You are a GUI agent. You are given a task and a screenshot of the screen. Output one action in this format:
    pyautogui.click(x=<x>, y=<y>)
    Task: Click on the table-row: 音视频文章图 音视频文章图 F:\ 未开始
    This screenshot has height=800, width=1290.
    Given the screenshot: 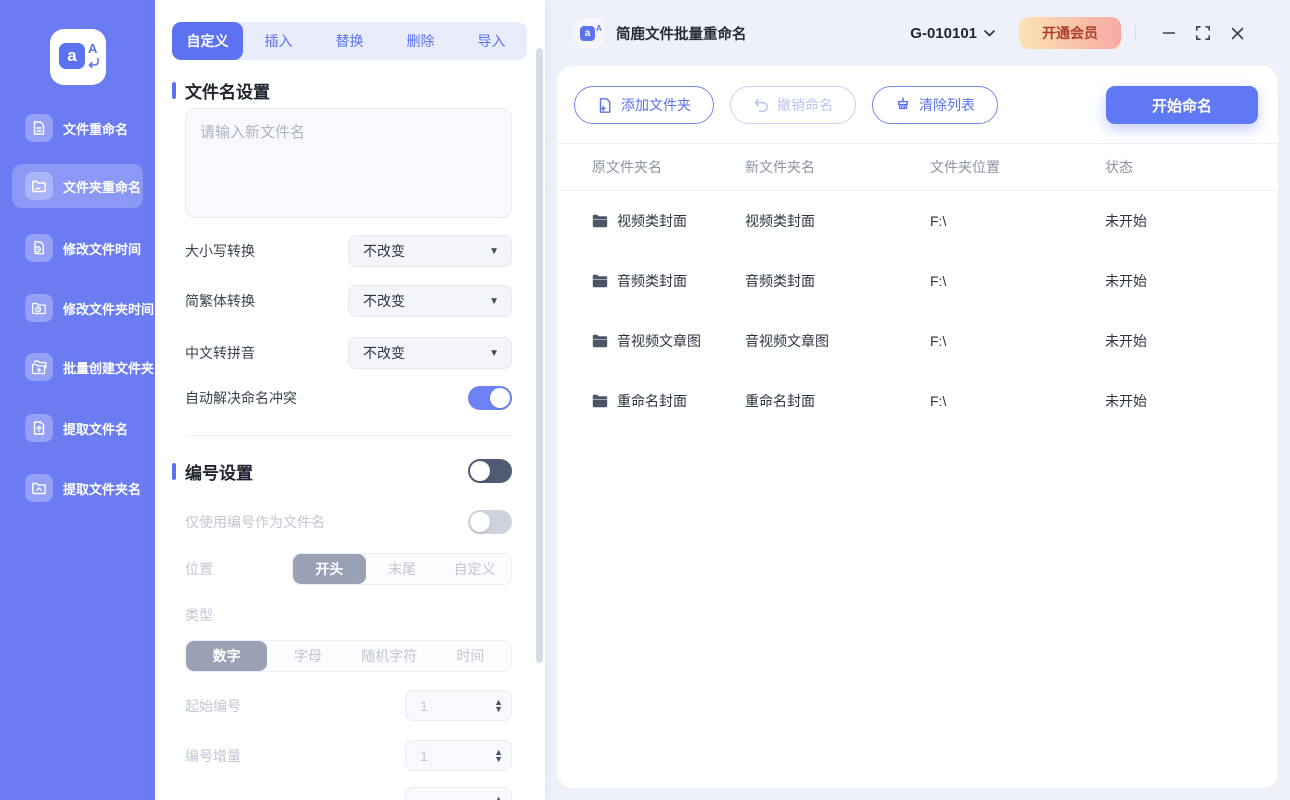 What is the action you would take?
    pyautogui.click(x=917, y=341)
    